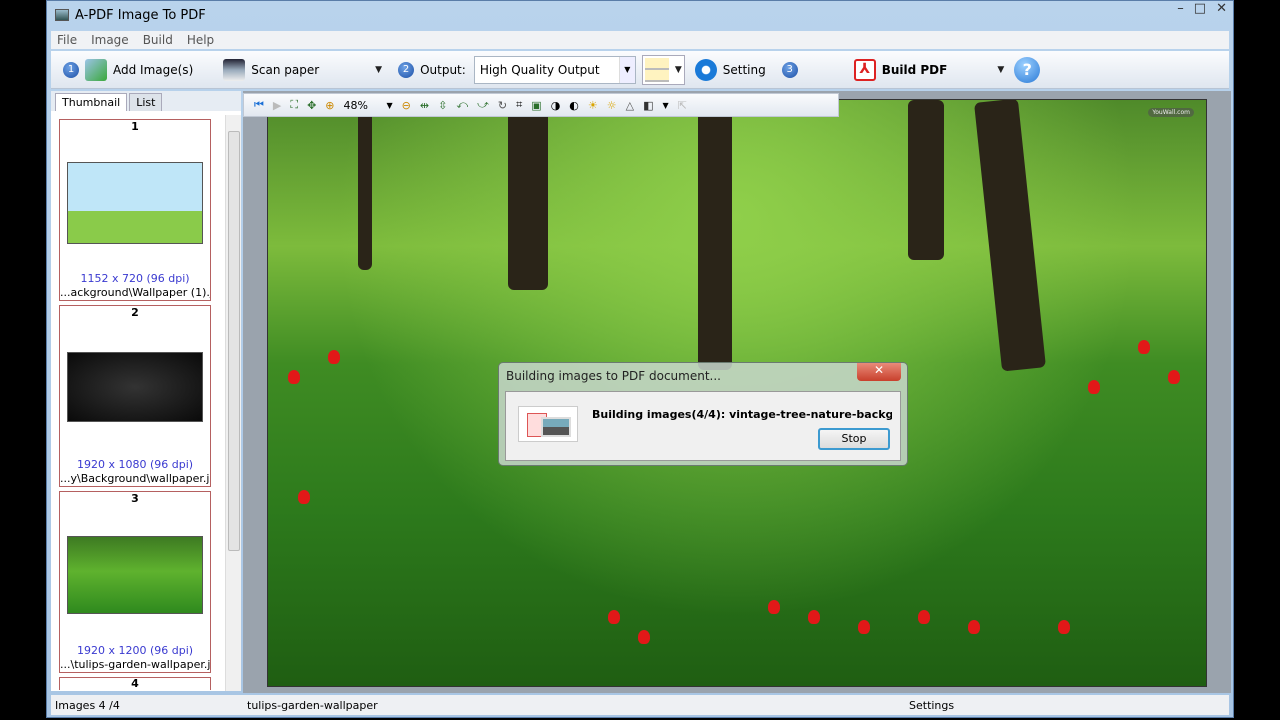 The image size is (1280, 720). What do you see at coordinates (854, 439) in the screenshot?
I see `stop-button: Stop` at bounding box center [854, 439].